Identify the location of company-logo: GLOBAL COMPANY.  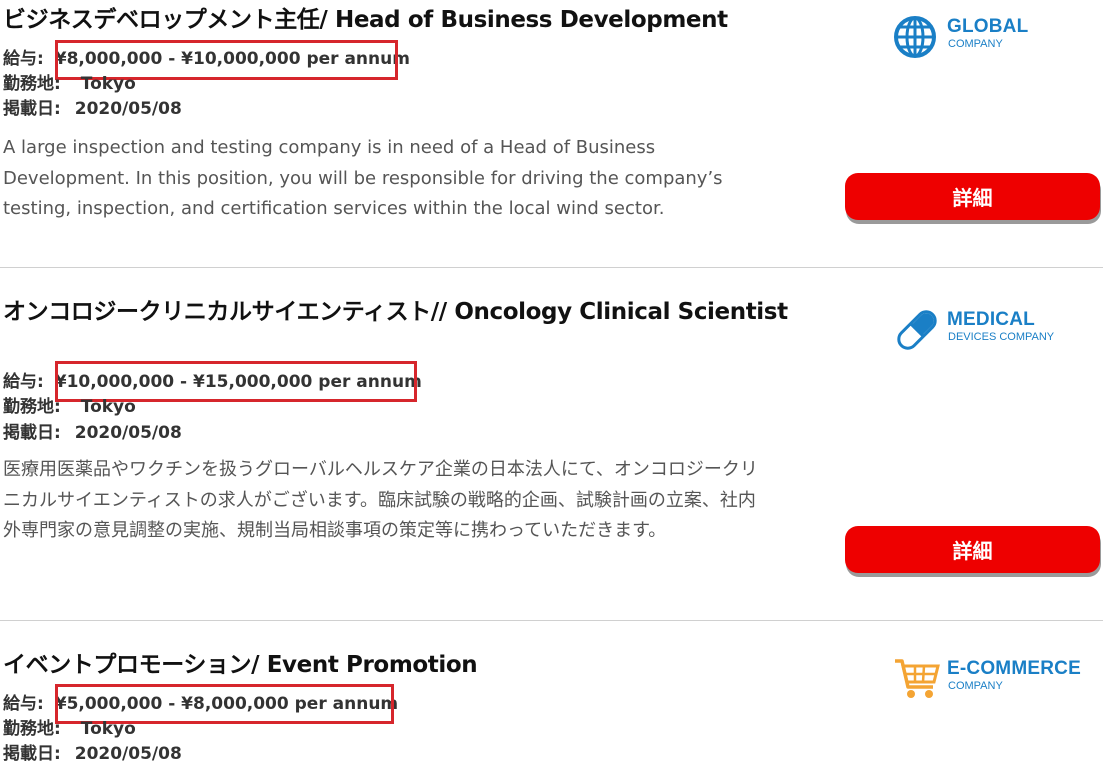
(1003, 38).